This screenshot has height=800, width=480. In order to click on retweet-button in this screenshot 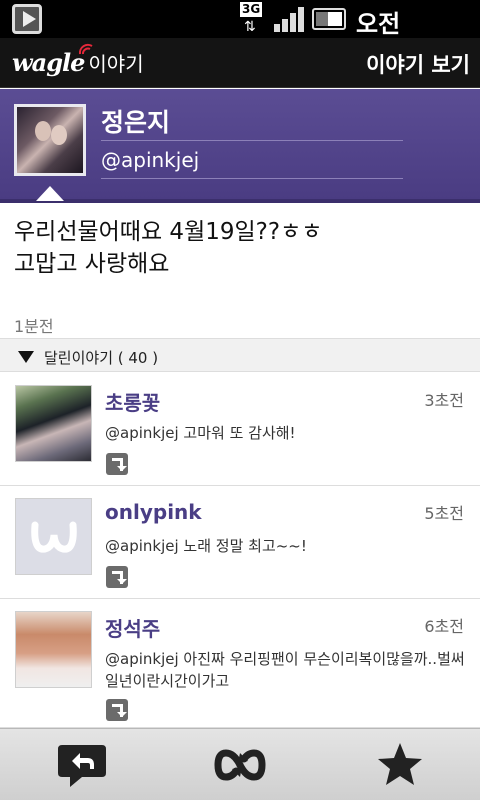, I will do `click(240, 765)`.